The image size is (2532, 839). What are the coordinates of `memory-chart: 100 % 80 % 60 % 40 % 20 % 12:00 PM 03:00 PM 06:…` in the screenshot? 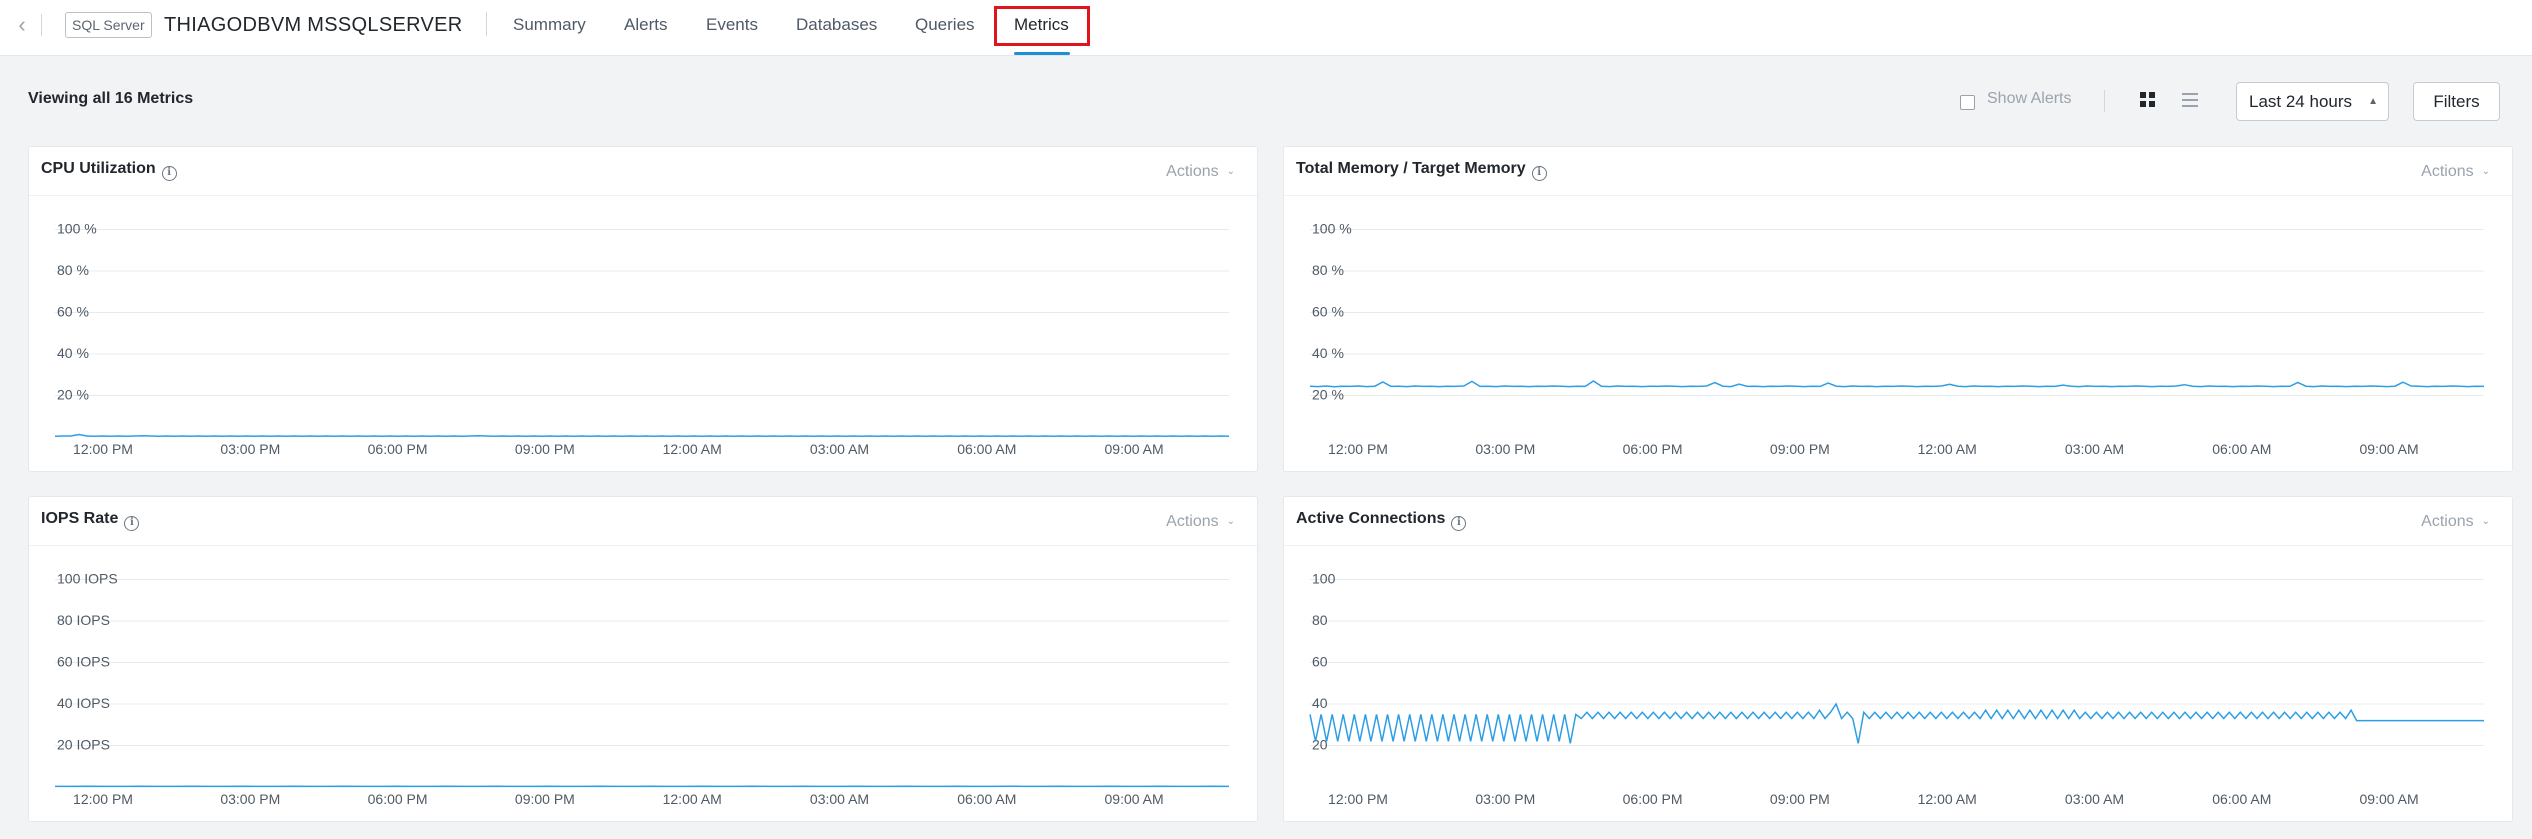 It's located at (1897, 339).